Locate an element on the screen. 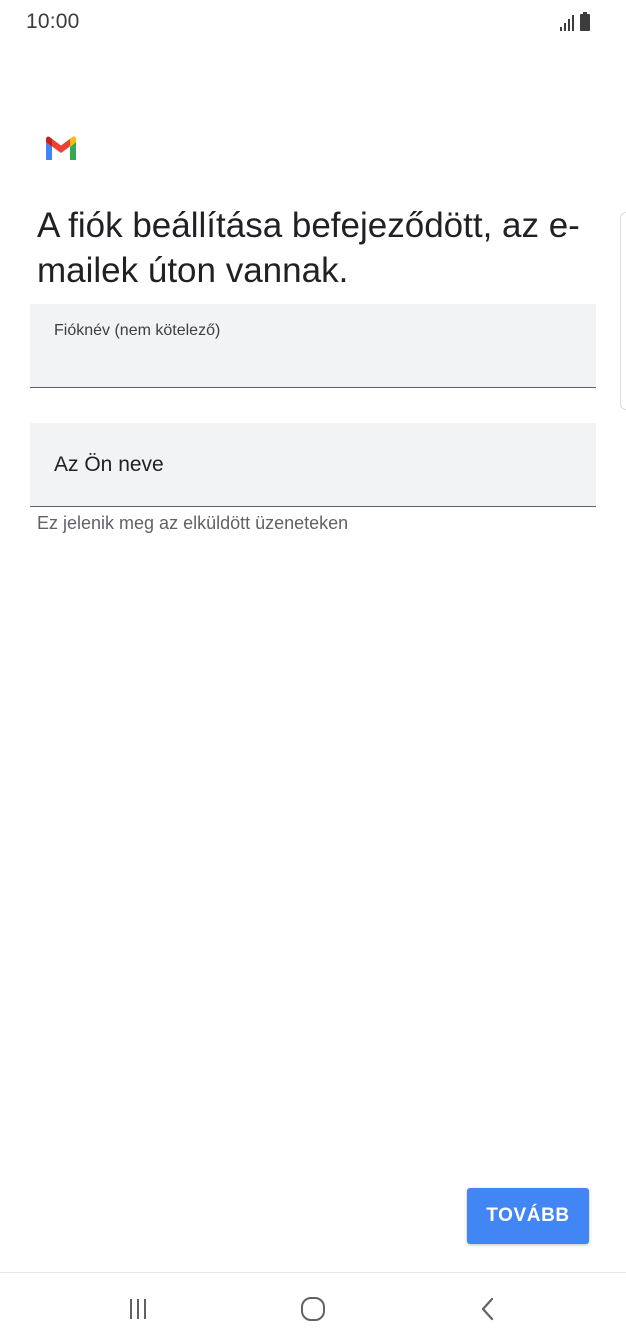  home-button is located at coordinates (313, 1309).